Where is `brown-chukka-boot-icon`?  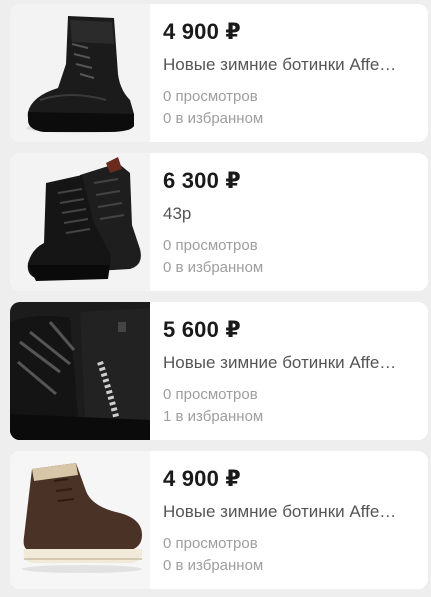 brown-chukka-boot-icon is located at coordinates (80, 520).